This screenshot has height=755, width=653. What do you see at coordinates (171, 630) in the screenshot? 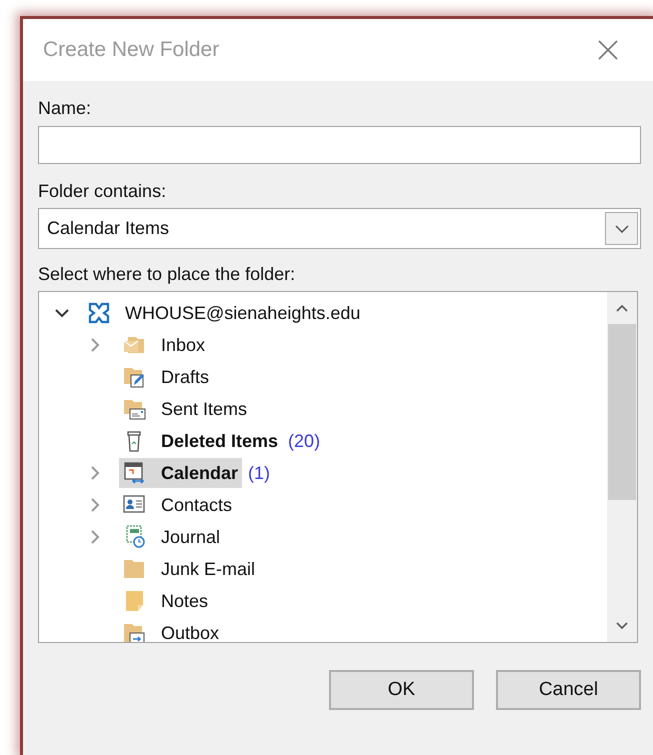
I see `folder-item: Outbox` at bounding box center [171, 630].